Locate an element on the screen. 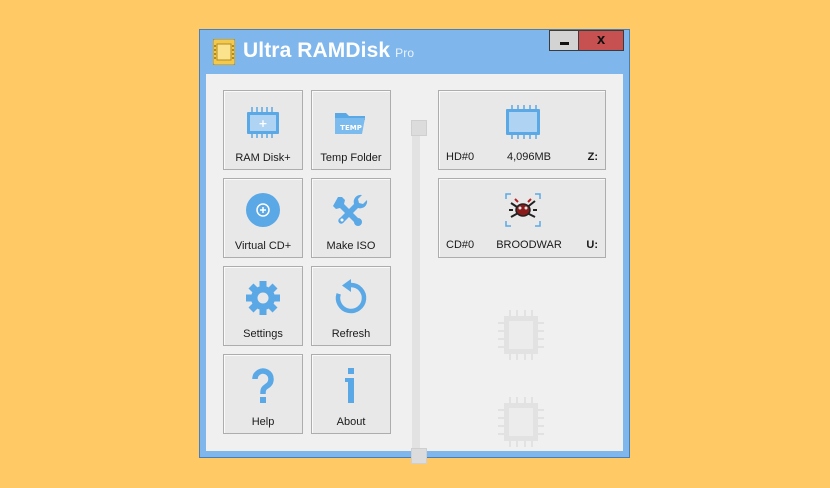 The image size is (830, 488). drive-letter: Z: is located at coordinates (592, 157).